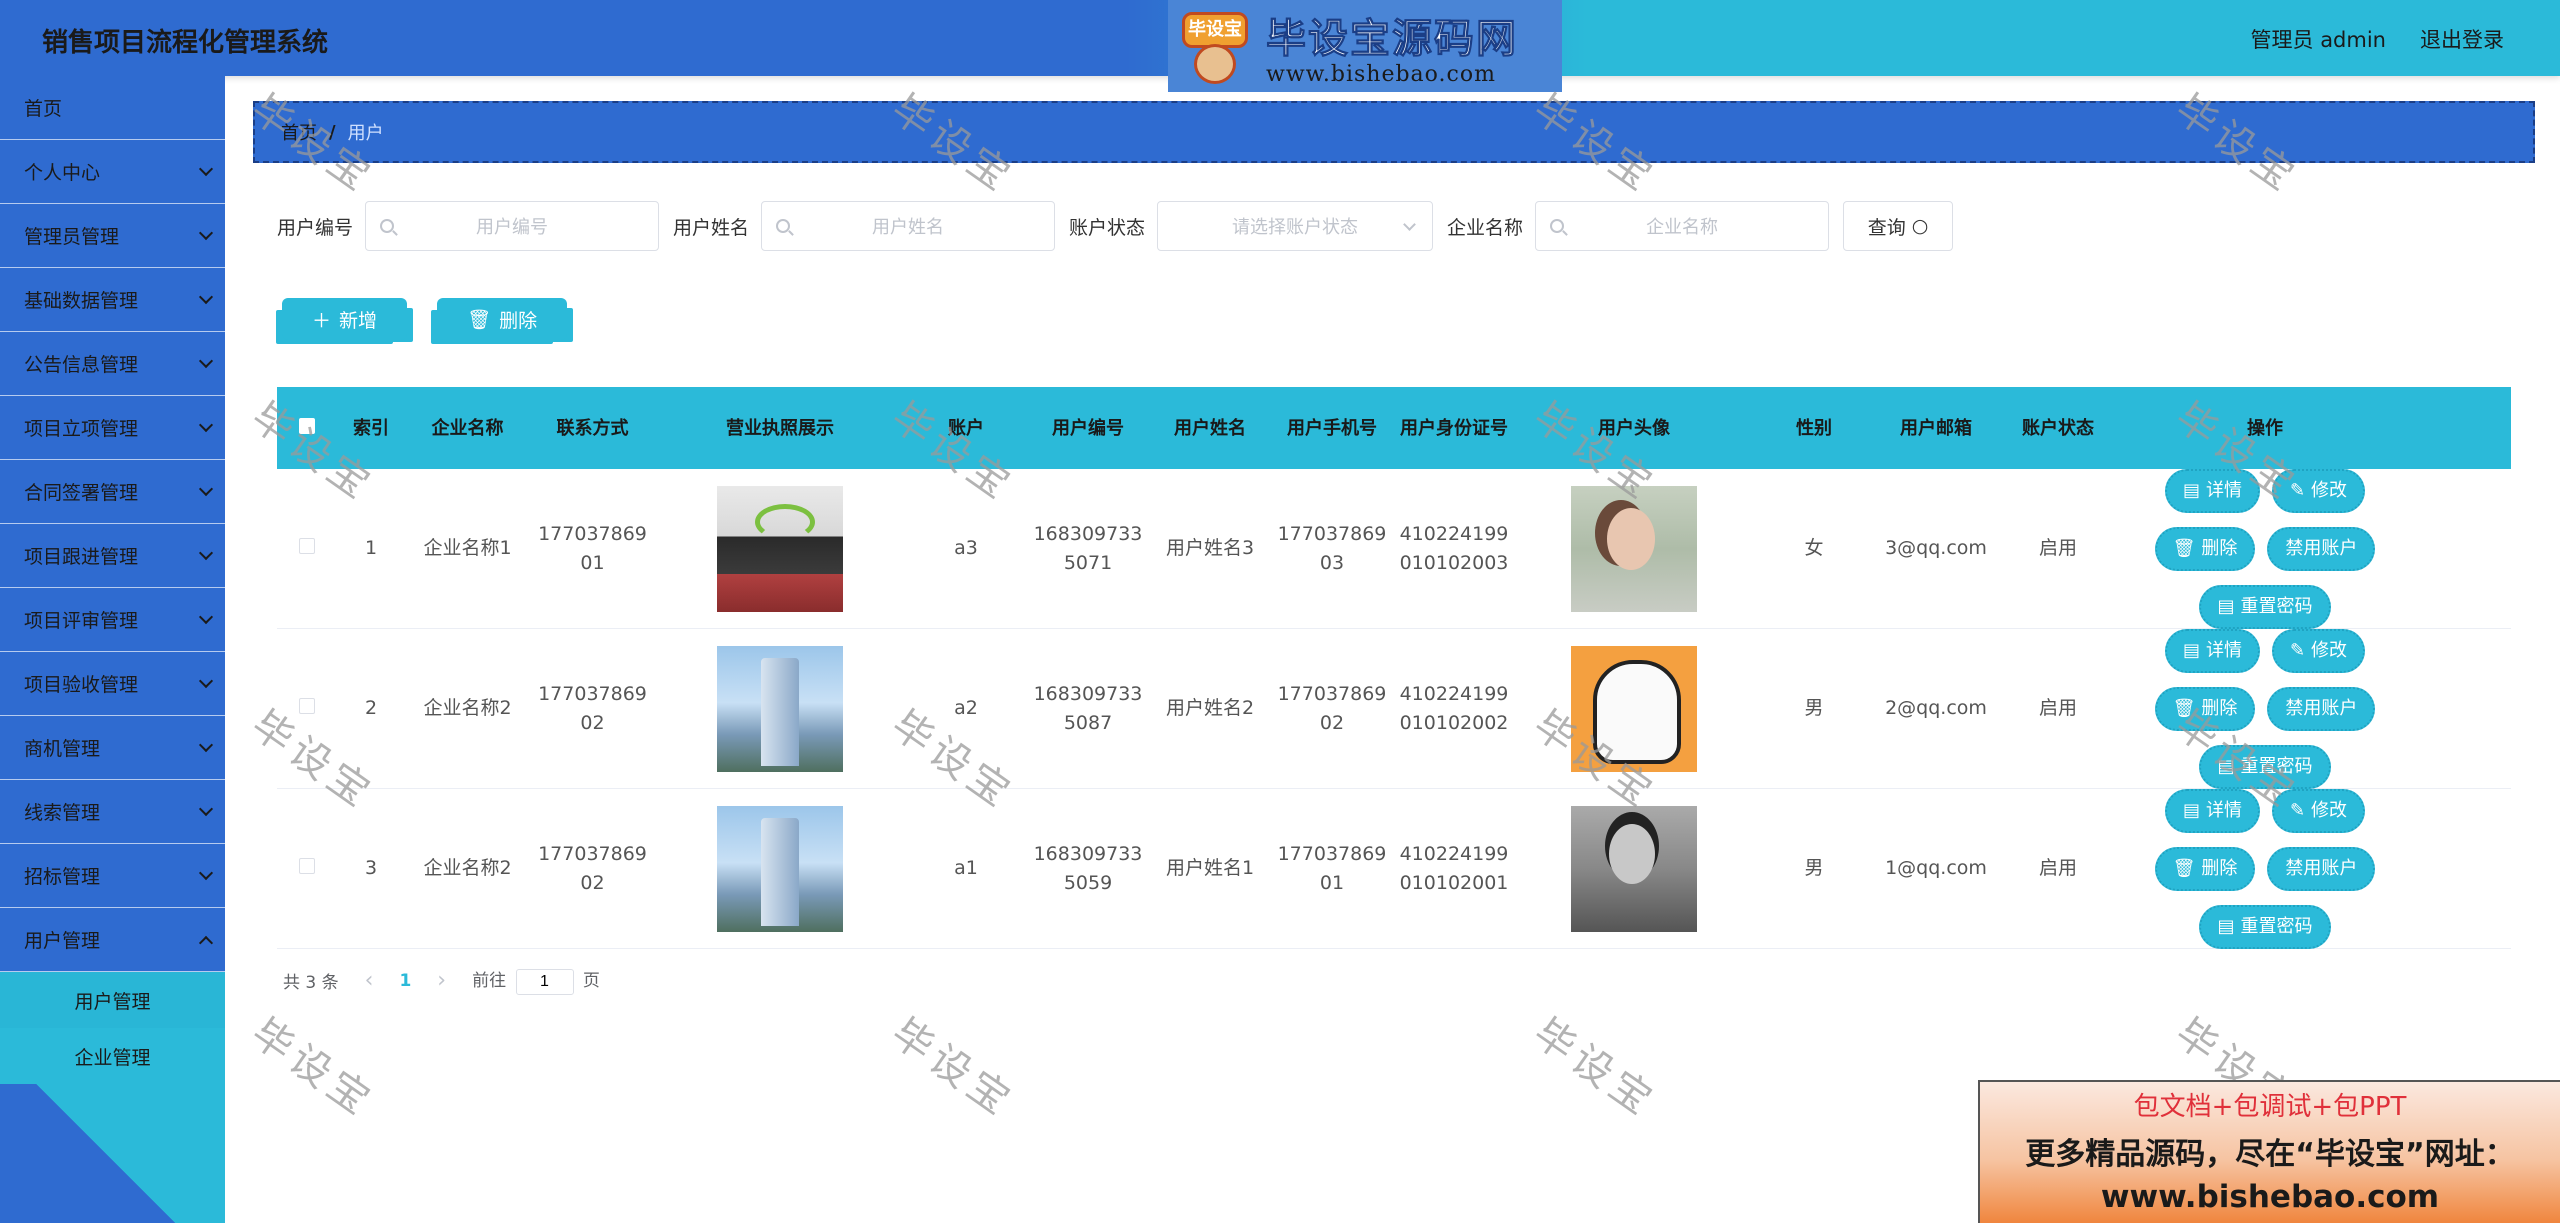 The width and height of the screenshot is (2560, 1223). Describe the element at coordinates (2329, 810) in the screenshot. I see `edit-button-label: 修改` at that location.